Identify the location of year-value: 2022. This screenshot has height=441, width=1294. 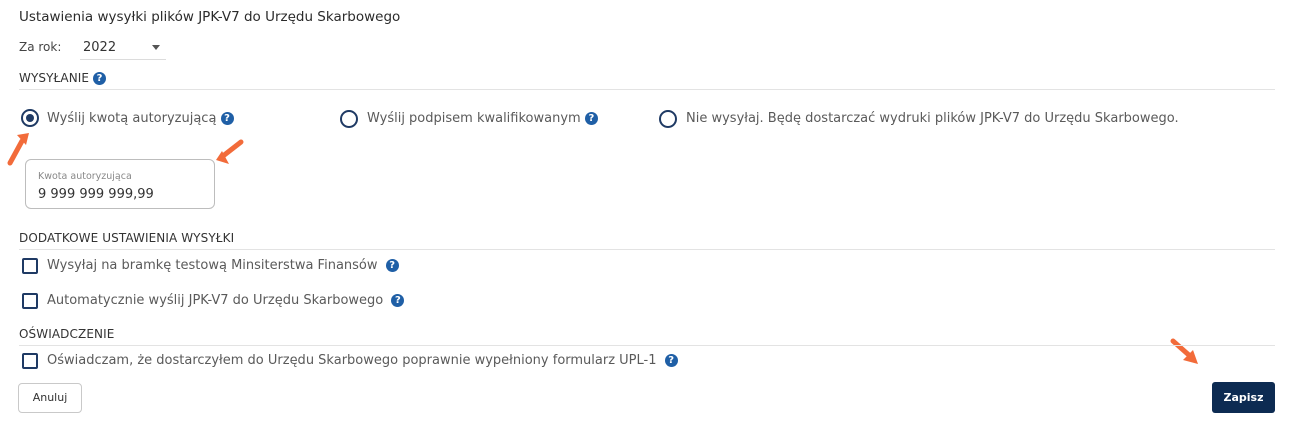
(100, 47).